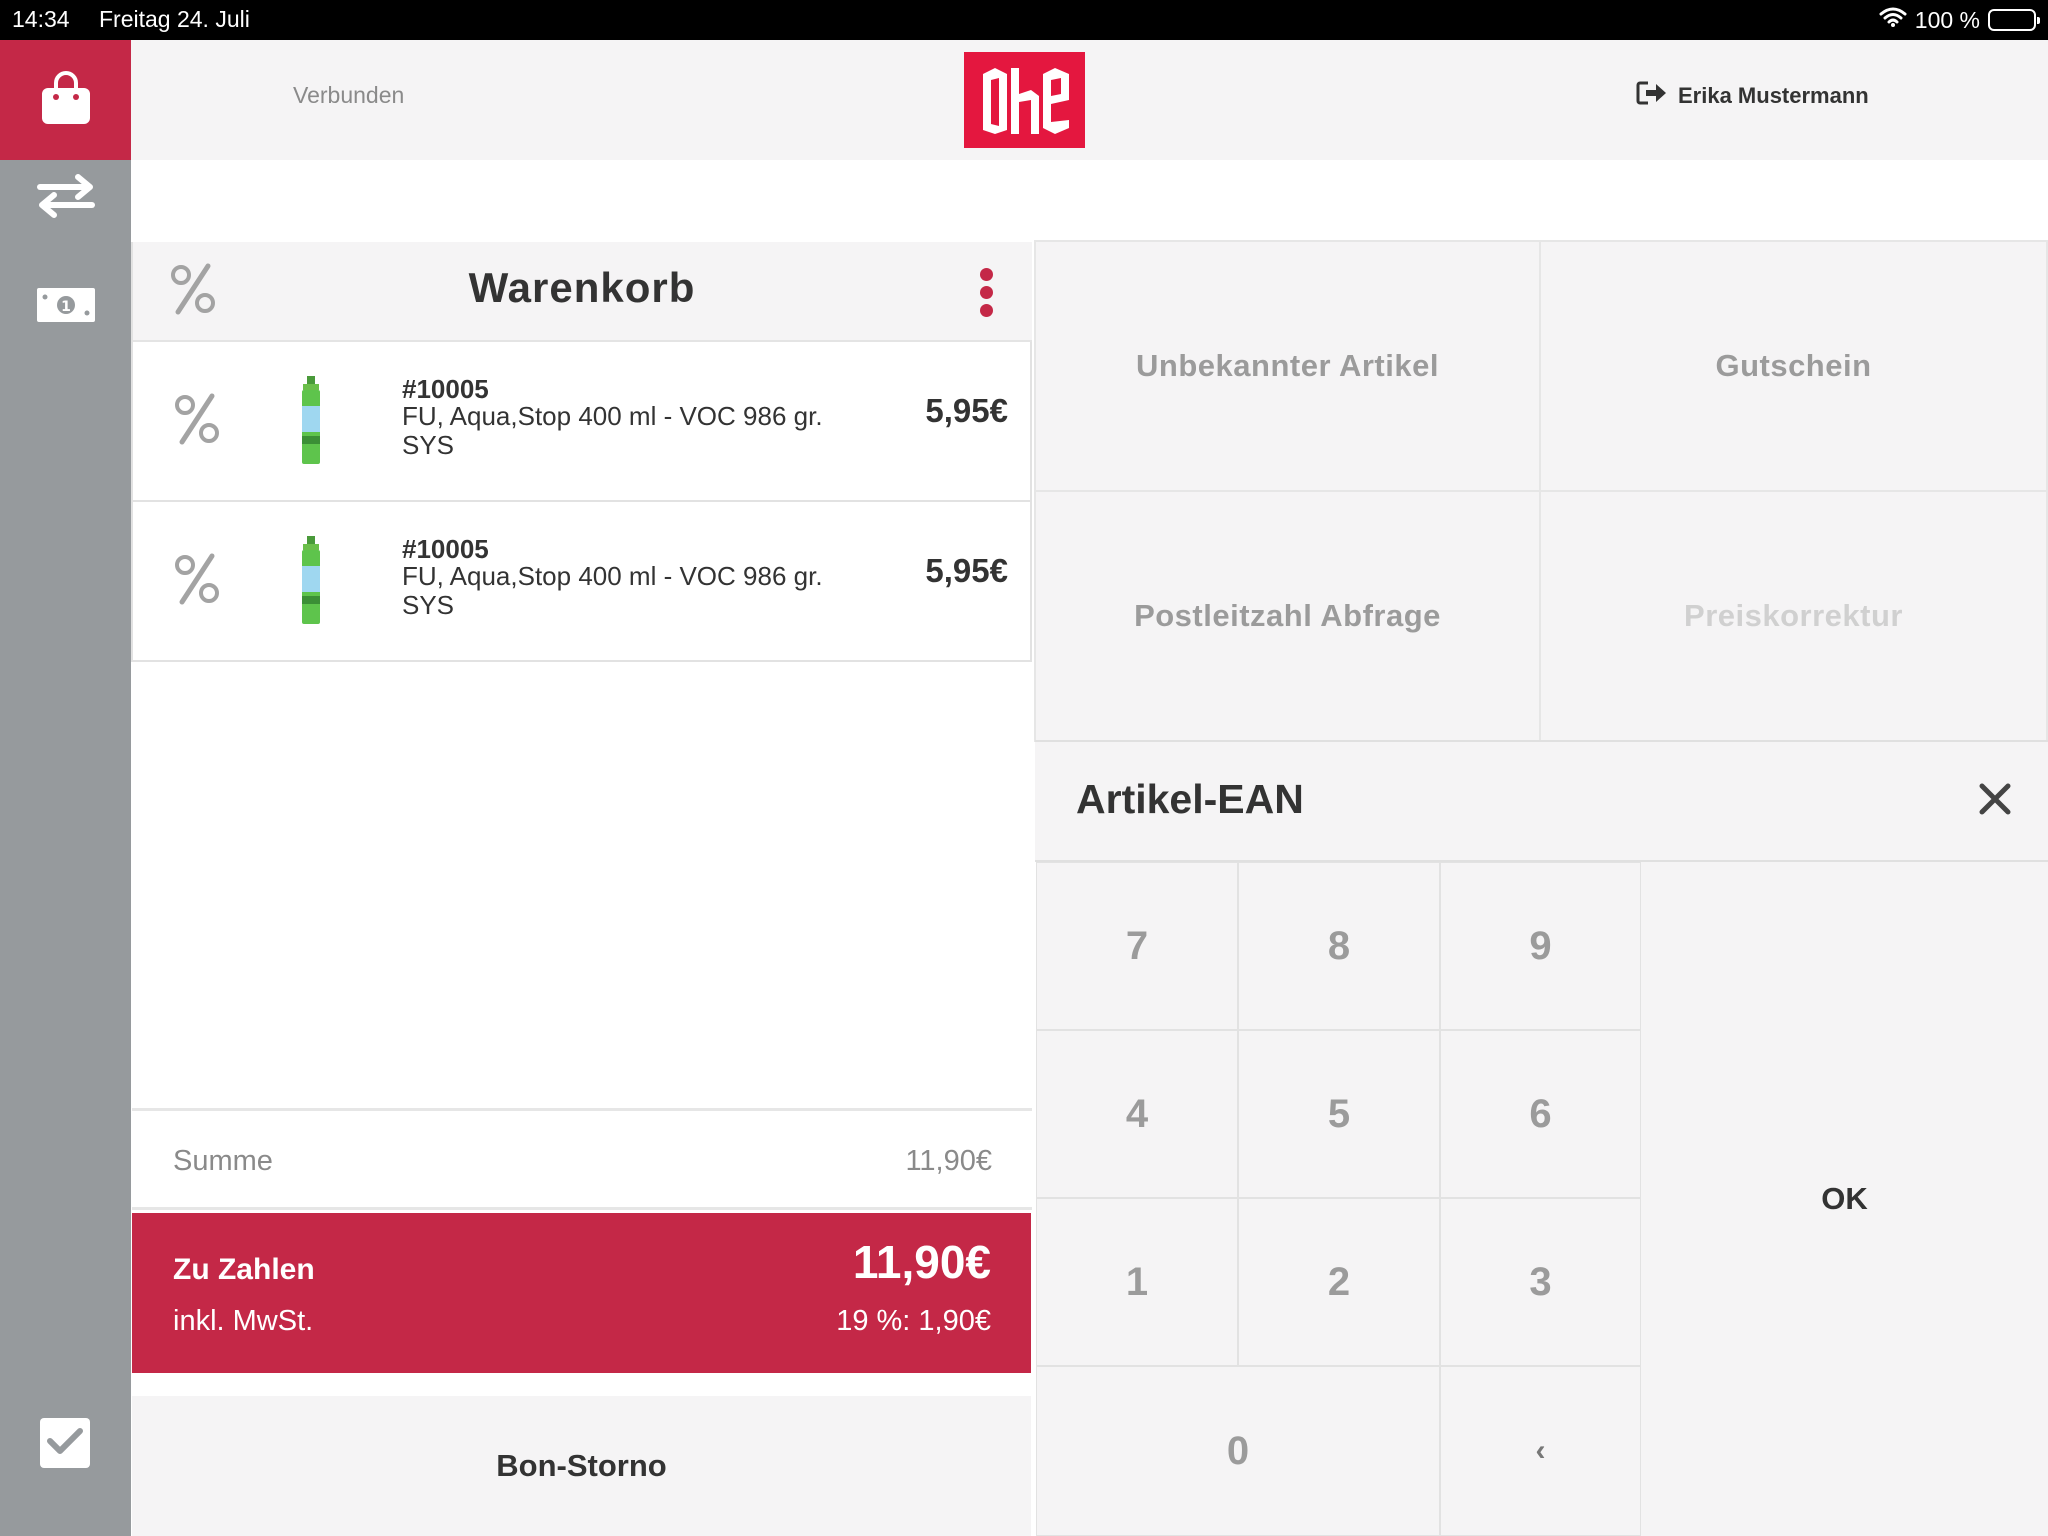  I want to click on close-icon, so click(1995, 799).